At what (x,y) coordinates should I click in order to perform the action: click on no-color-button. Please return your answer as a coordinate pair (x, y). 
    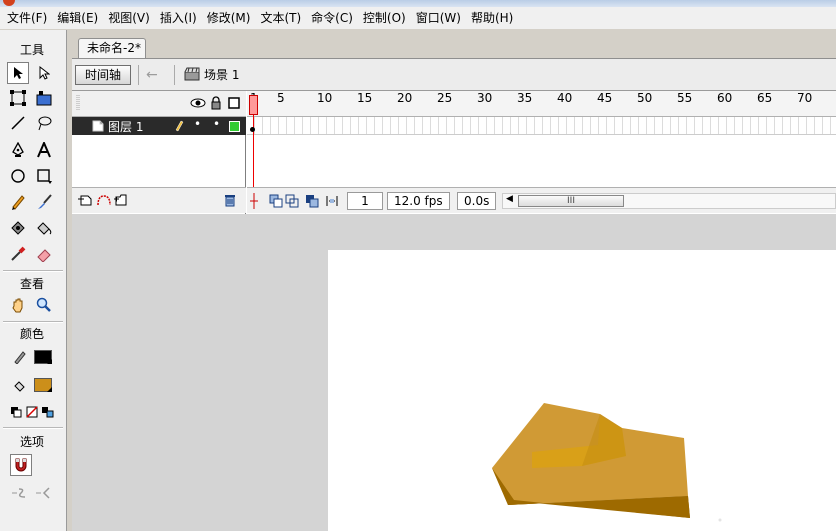
    Looking at the image, I should click on (32, 412).